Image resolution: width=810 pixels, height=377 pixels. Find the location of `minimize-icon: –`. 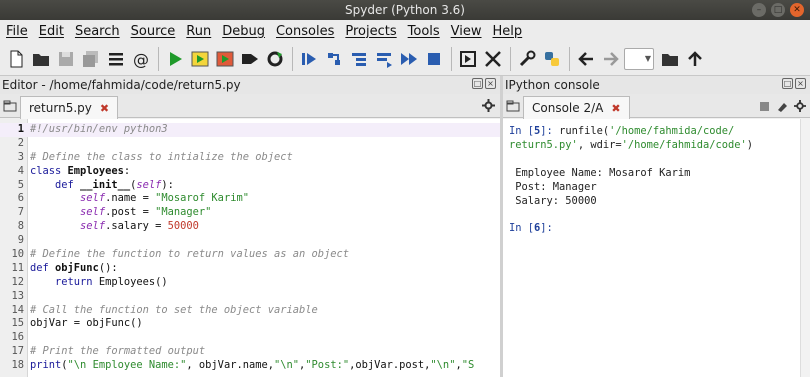

minimize-icon: – is located at coordinates (759, 10).